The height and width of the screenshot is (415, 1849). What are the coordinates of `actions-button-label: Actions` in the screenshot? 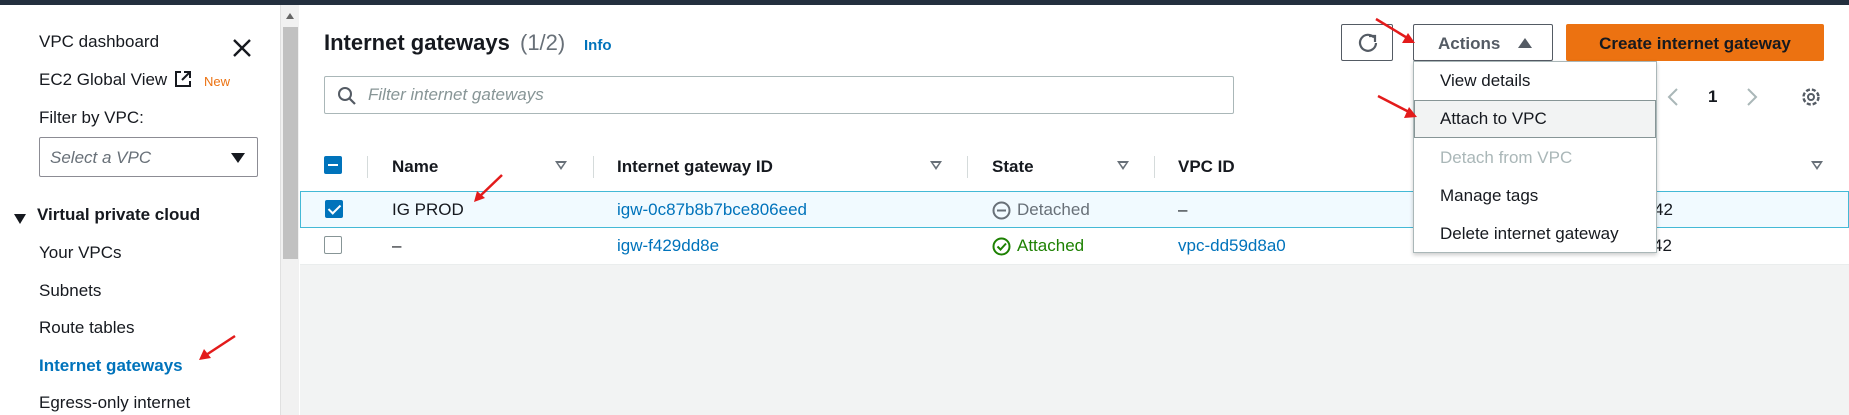 It's located at (1469, 43).